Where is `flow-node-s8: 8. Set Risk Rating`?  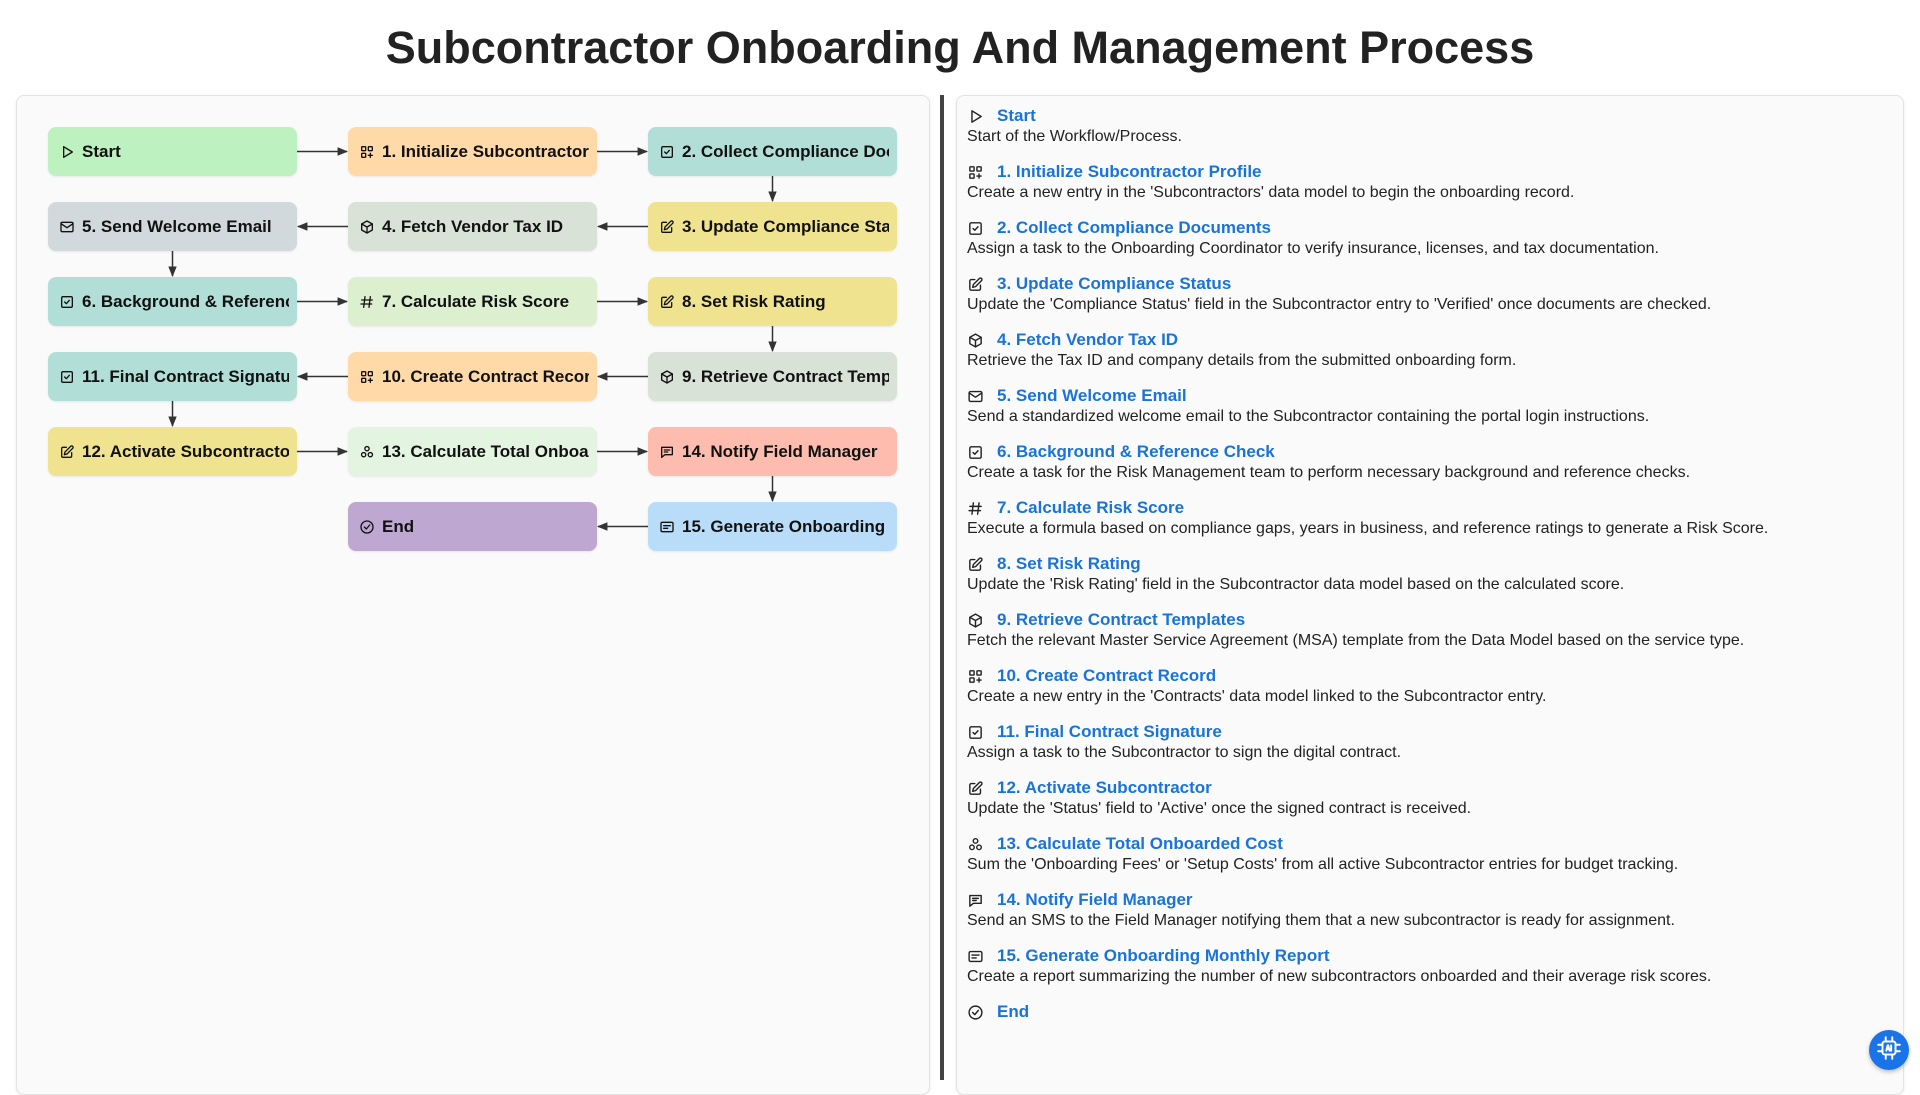 flow-node-s8: 8. Set Risk Rating is located at coordinates (772, 301).